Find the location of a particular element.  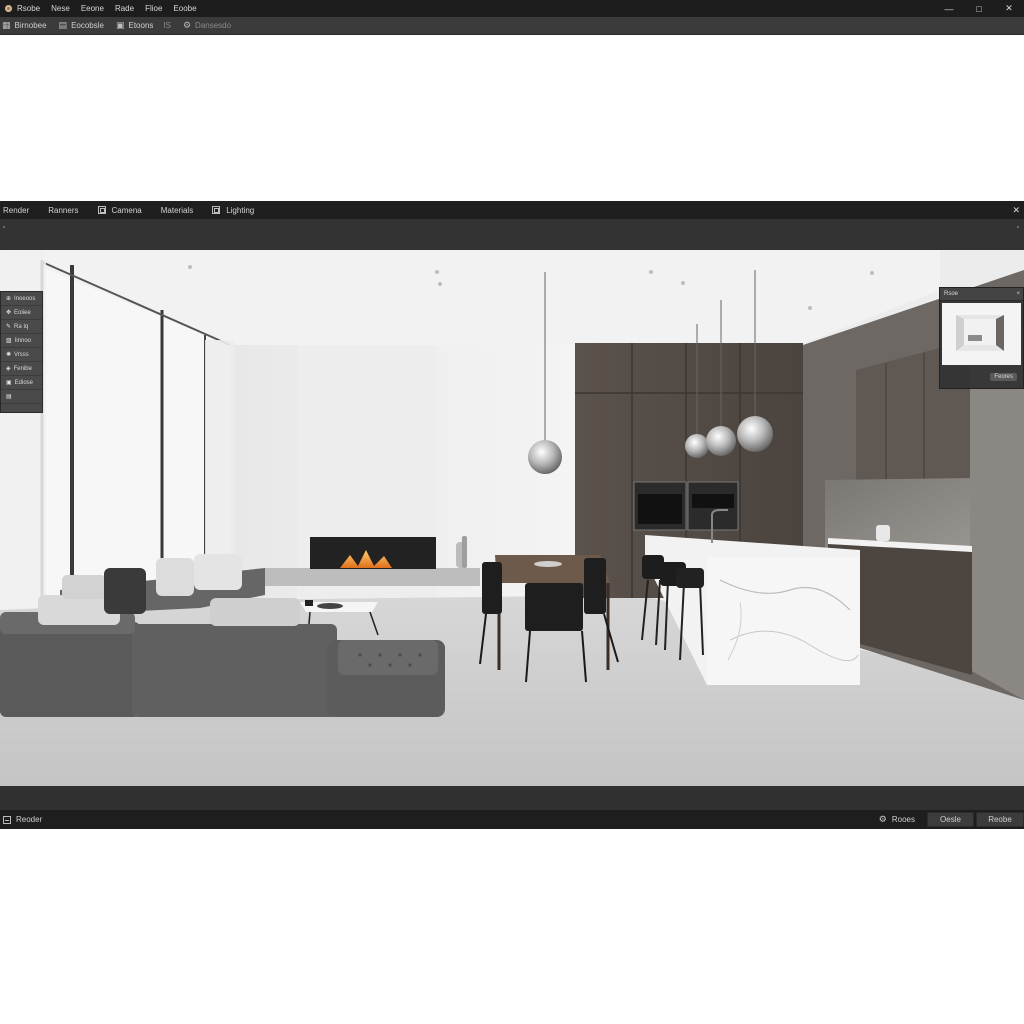

menu-item-5: Flioe is located at coordinates (153, 8).